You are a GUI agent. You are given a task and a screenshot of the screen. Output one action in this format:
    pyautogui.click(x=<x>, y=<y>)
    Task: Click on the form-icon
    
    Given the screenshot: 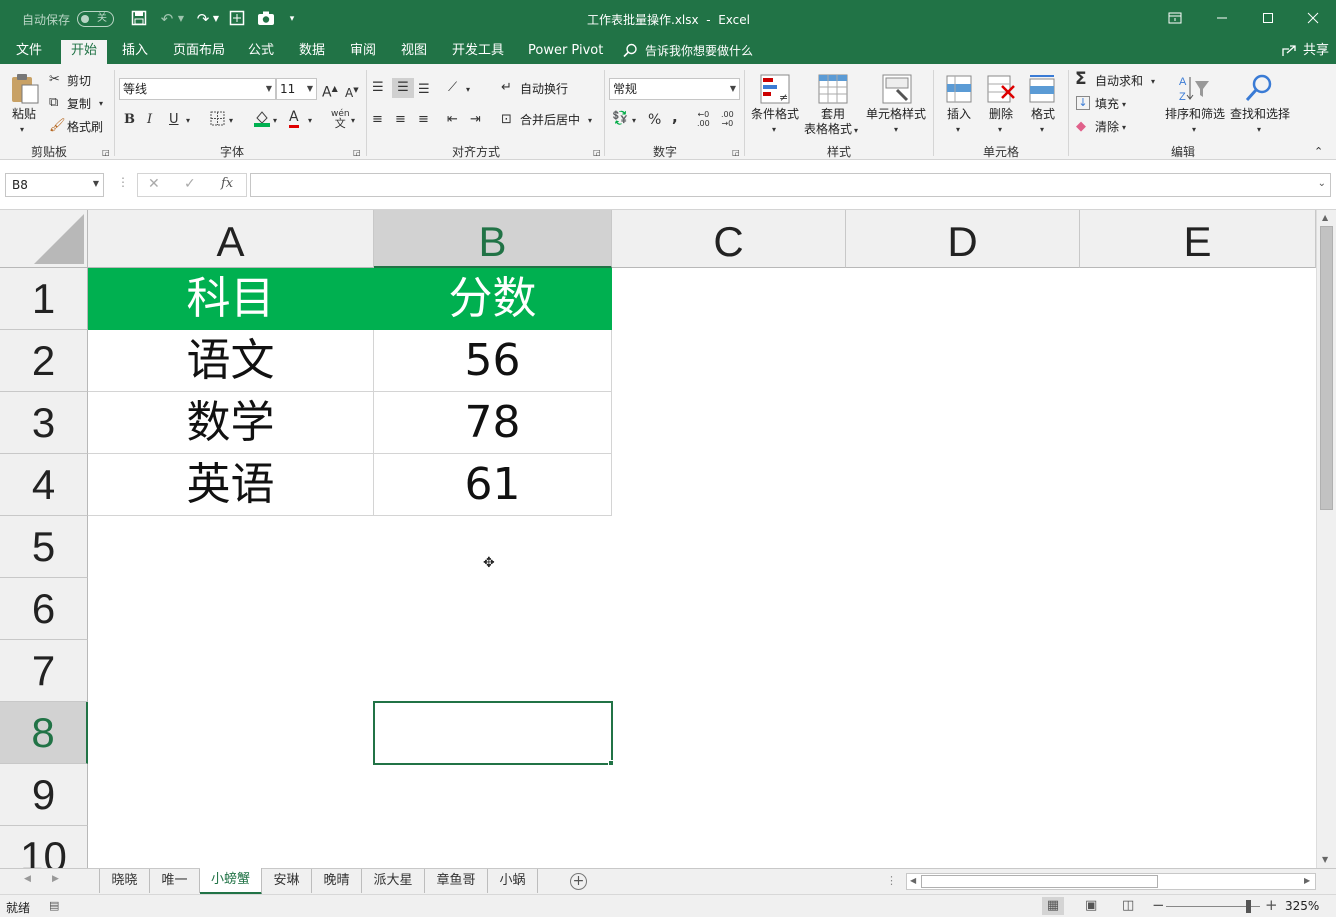 What is the action you would take?
    pyautogui.click(x=237, y=19)
    